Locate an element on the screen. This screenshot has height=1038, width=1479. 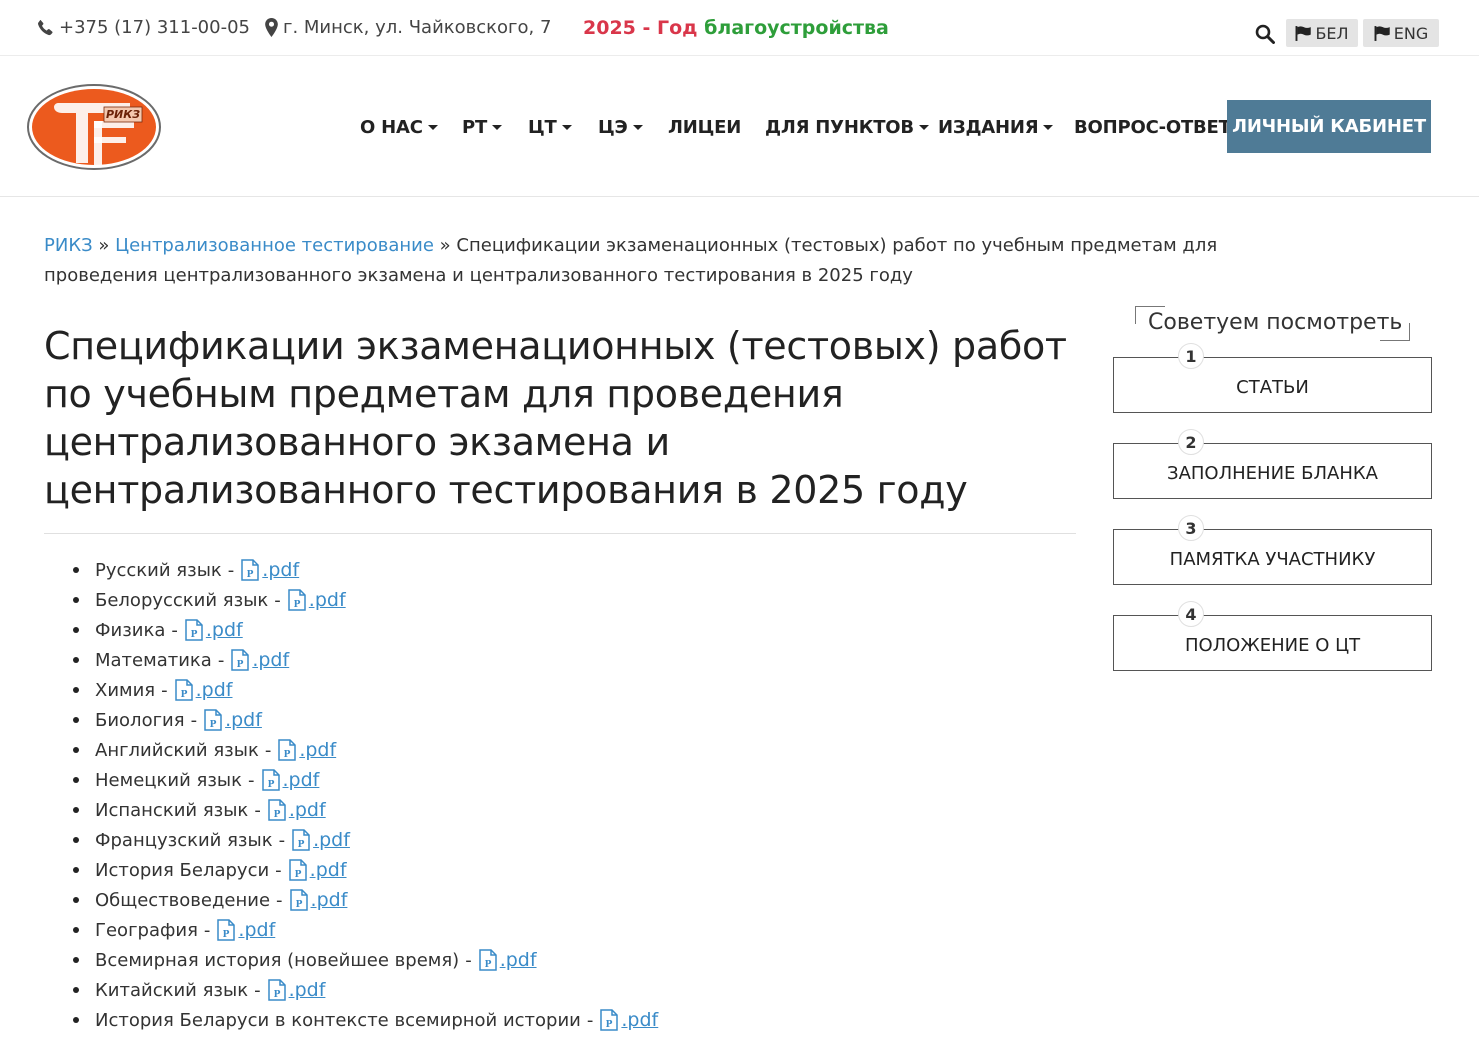
sidebar-item: 1 СТАТЬИ is located at coordinates (1272, 378).